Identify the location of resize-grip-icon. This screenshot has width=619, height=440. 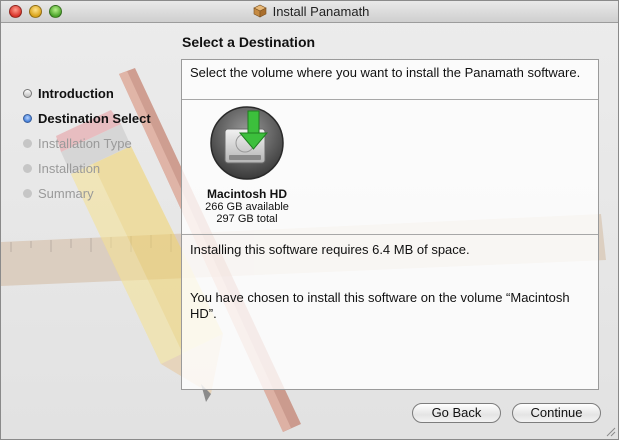
(610, 431).